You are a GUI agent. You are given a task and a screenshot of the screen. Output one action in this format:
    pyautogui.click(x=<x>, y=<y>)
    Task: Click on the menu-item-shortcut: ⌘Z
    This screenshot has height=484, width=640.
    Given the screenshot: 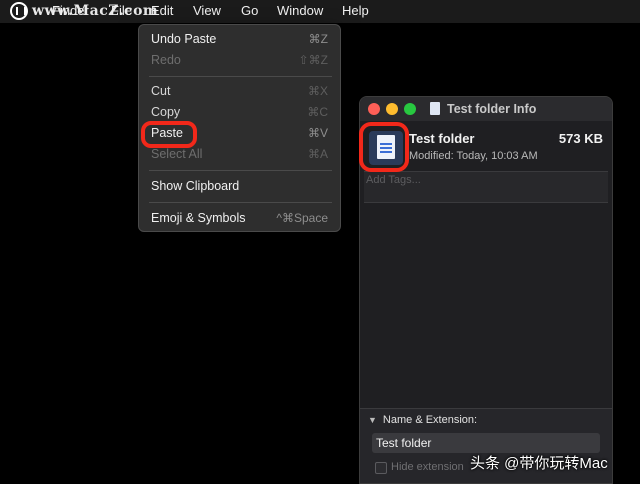 What is the action you would take?
    pyautogui.click(x=318, y=39)
    